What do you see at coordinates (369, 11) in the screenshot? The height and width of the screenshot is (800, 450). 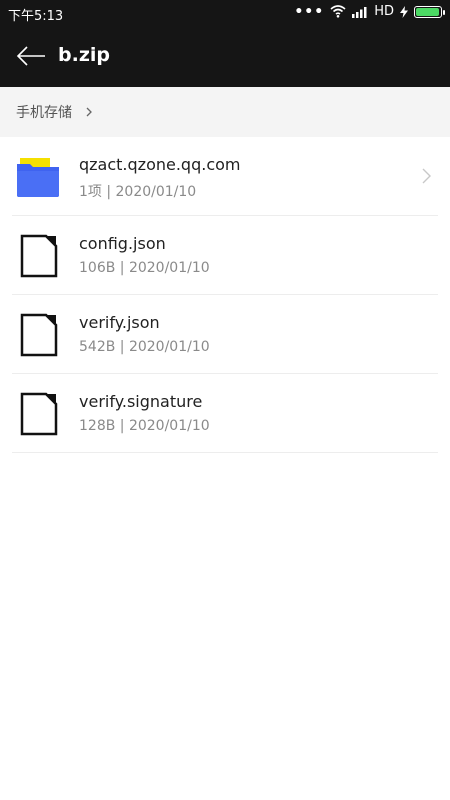 I see `status-icons: ••• HD` at bounding box center [369, 11].